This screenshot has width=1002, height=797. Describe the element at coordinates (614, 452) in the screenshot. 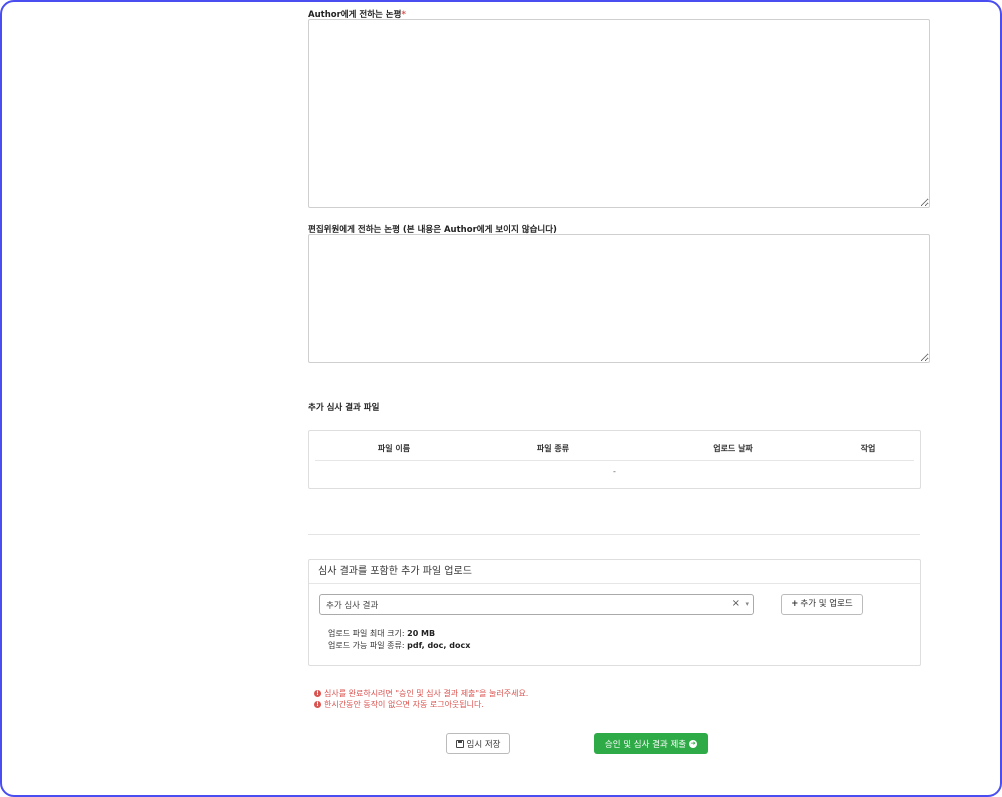

I see `table-header-row: 파일 이름 파일 종류 업로드 날짜 작업` at that location.